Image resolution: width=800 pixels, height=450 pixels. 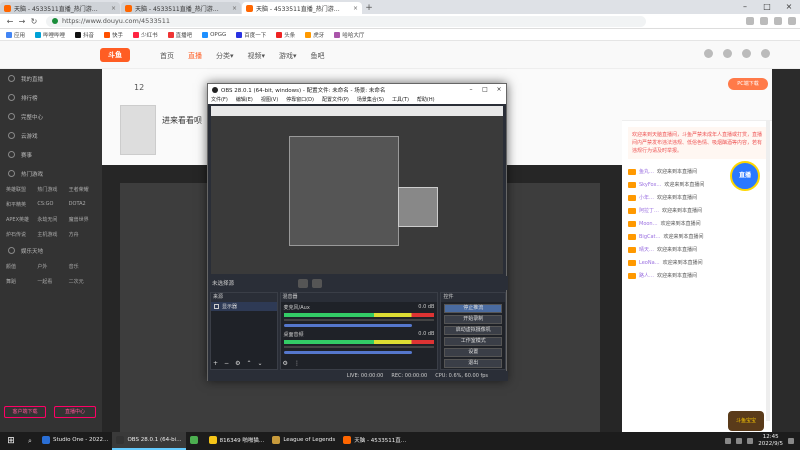 What do you see at coordinates (768, 271) in the screenshot?
I see `chat-scrollbar` at bounding box center [768, 271].